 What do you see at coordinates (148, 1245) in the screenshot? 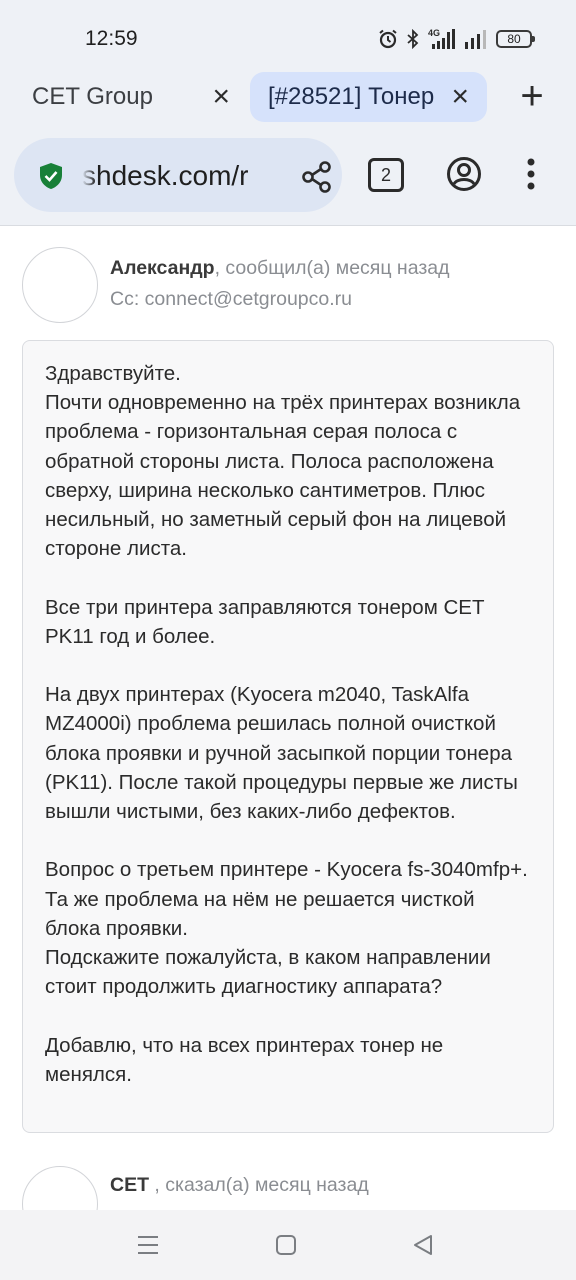
I see `recents-menu-icon` at bounding box center [148, 1245].